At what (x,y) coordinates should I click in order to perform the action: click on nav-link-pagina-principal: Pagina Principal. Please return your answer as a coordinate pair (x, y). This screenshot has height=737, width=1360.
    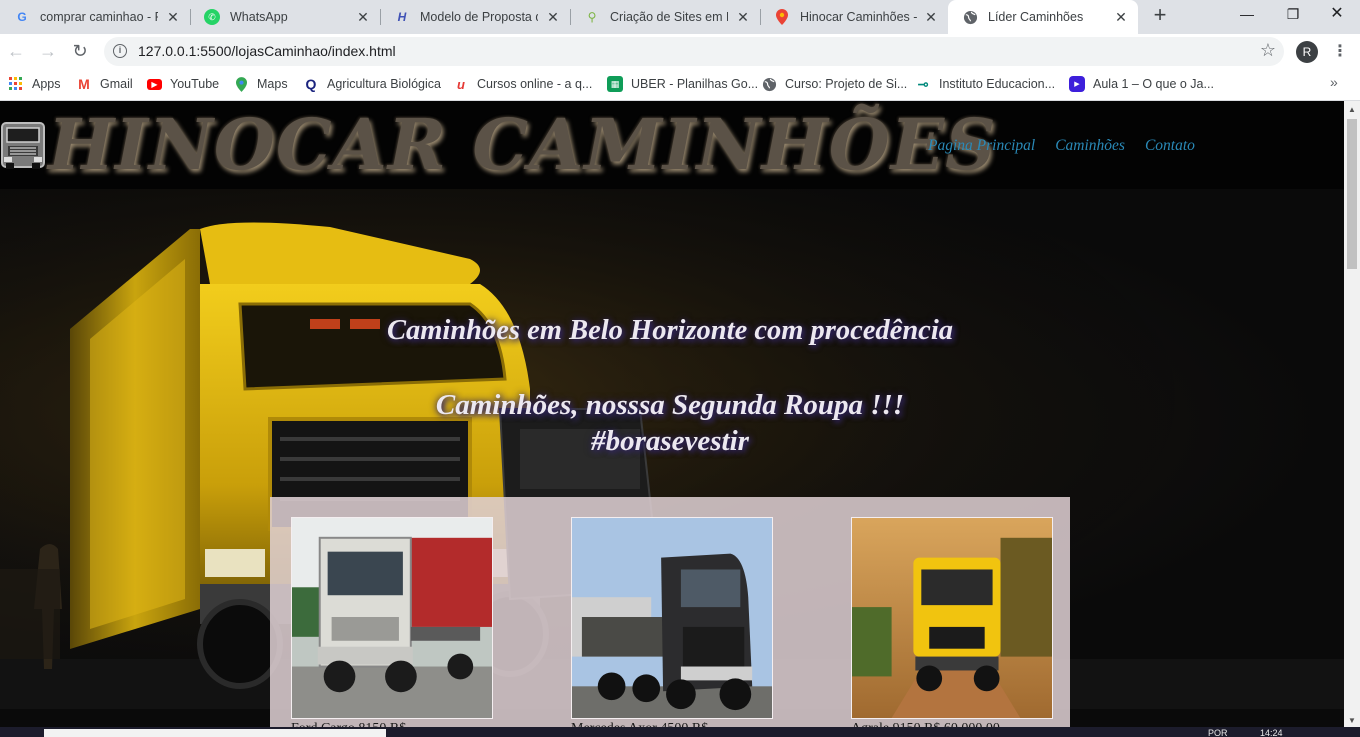
    Looking at the image, I should click on (981, 146).